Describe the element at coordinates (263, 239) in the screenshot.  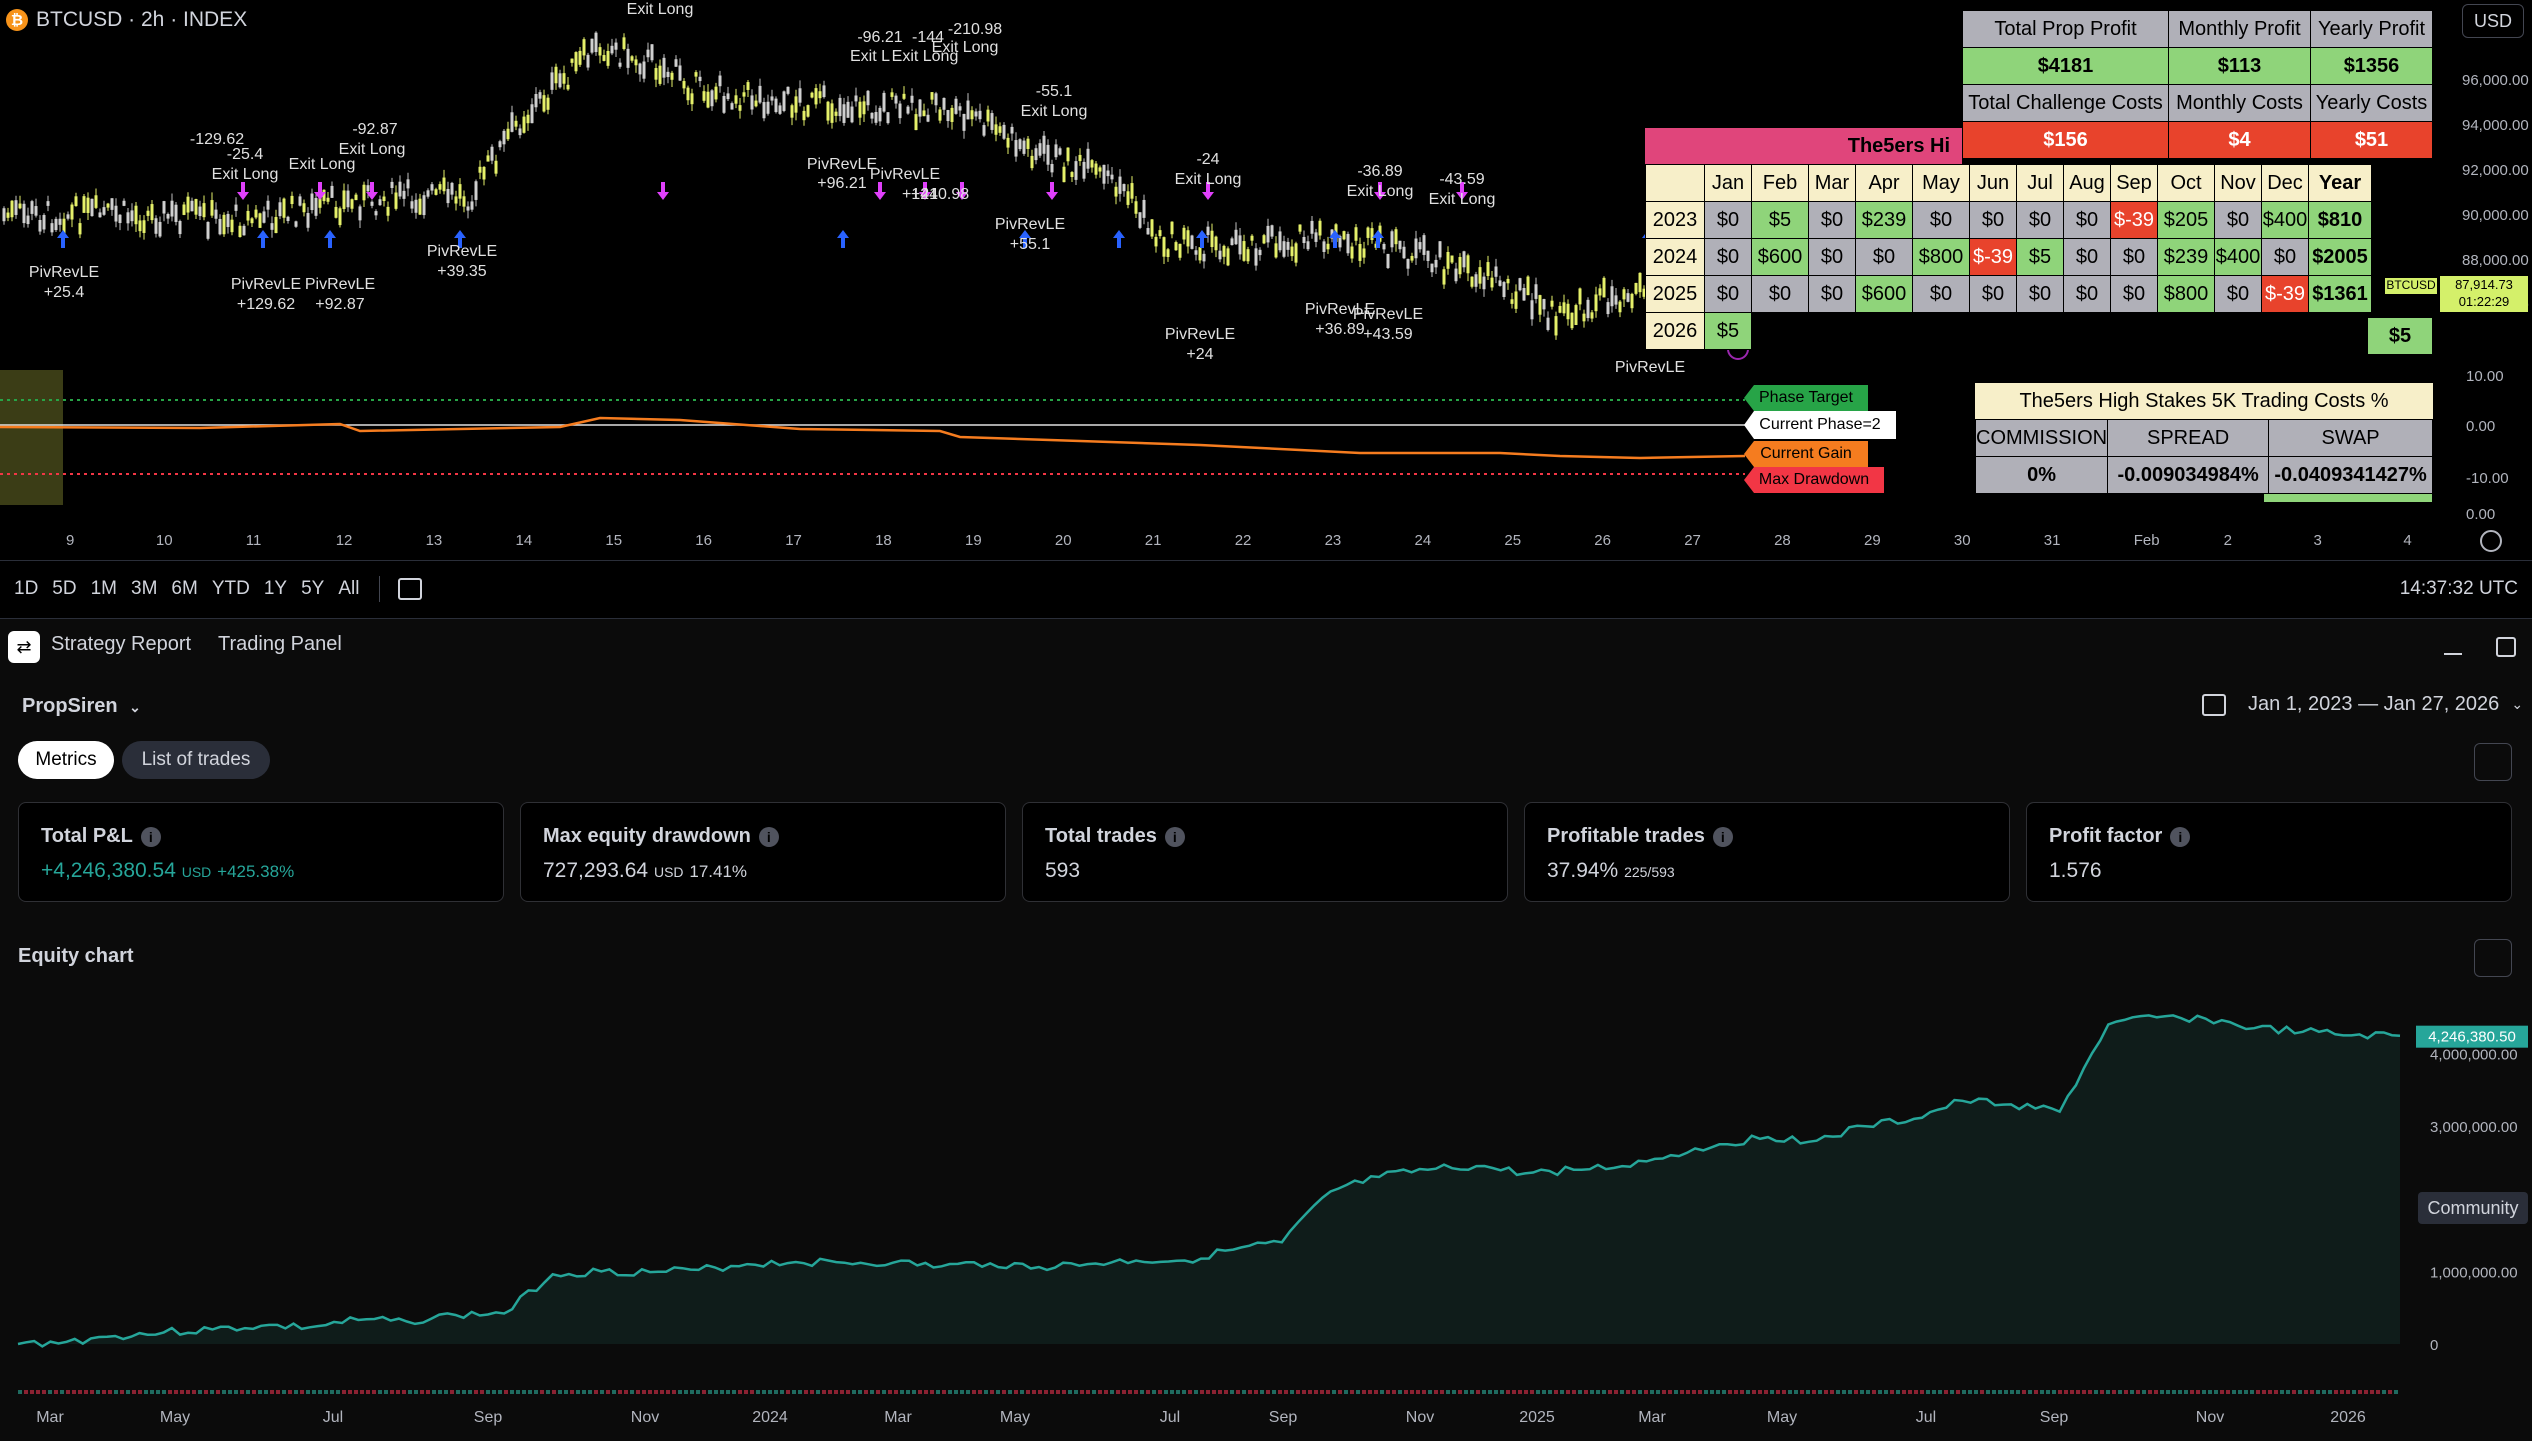
I see `entry-arrow` at that location.